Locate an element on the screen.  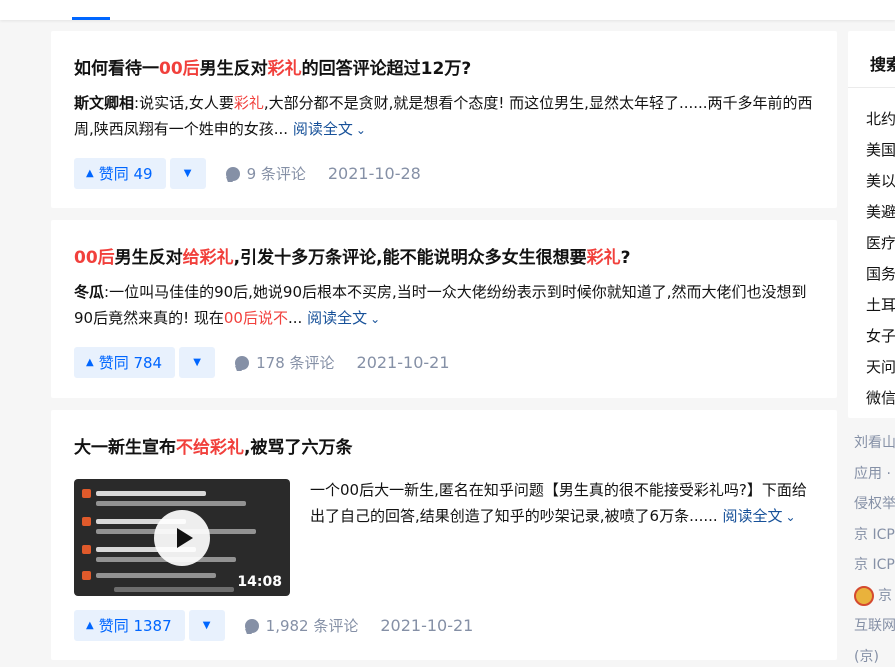
hot-search-item: 医疗 is located at coordinates (880, 243).